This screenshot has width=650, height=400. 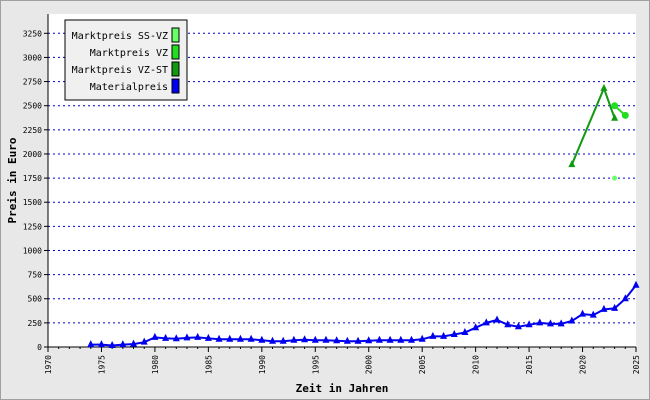 I want to click on y-tick-label: 2500, so click(x=32, y=106).